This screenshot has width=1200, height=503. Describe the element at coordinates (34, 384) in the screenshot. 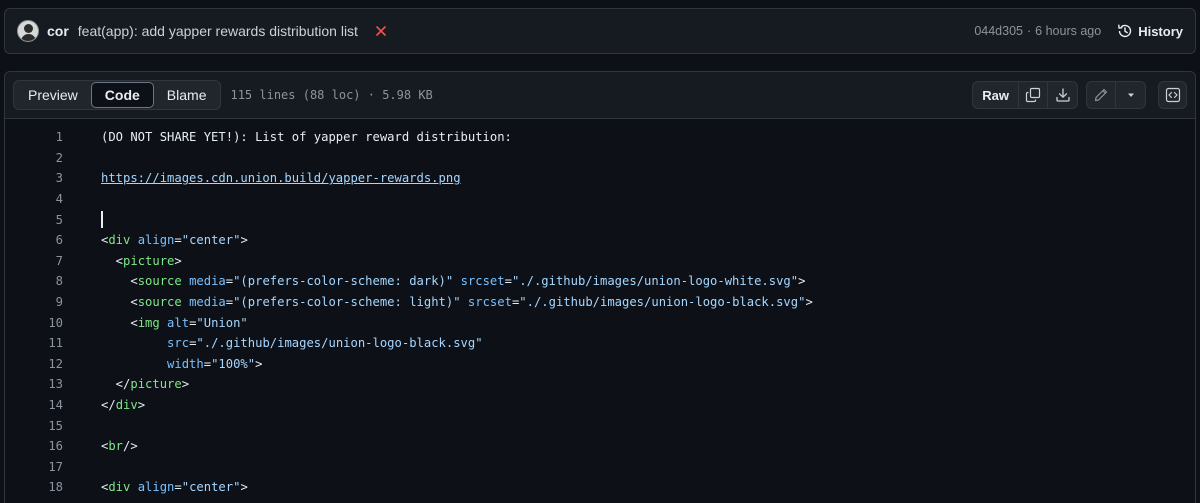

I see `line-number: 13` at that location.